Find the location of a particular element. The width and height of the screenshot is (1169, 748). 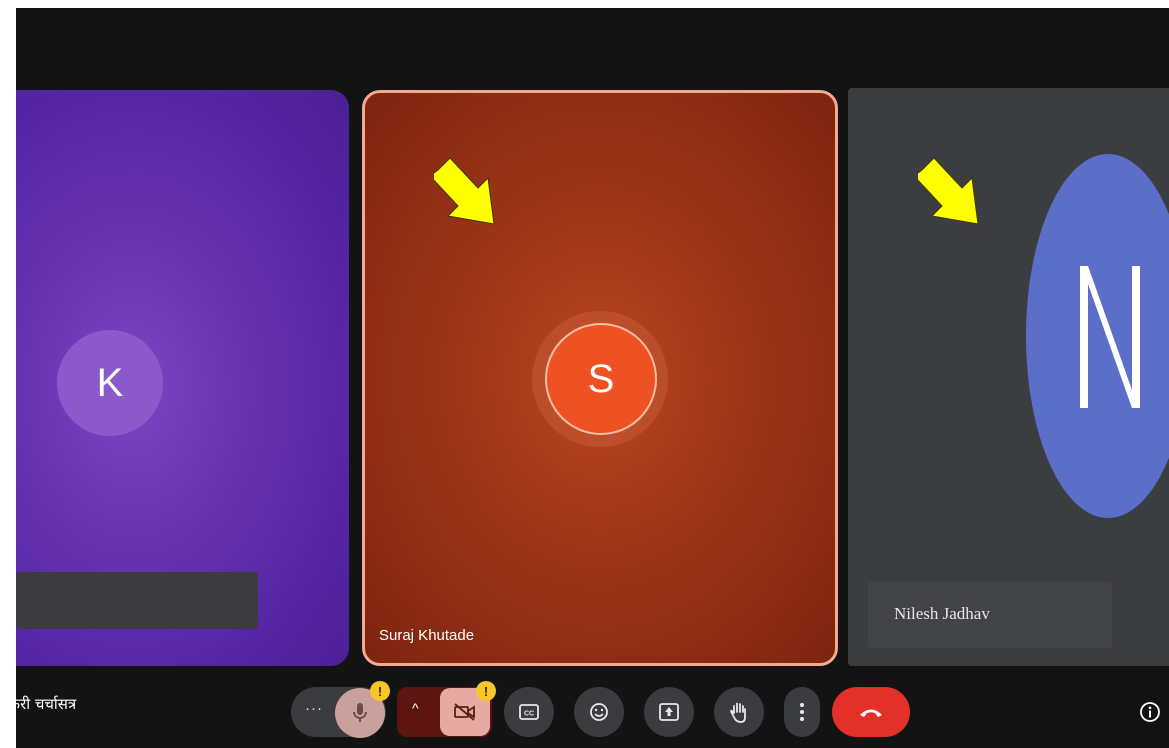

camera-warning-badge: ! is located at coordinates (486, 691).